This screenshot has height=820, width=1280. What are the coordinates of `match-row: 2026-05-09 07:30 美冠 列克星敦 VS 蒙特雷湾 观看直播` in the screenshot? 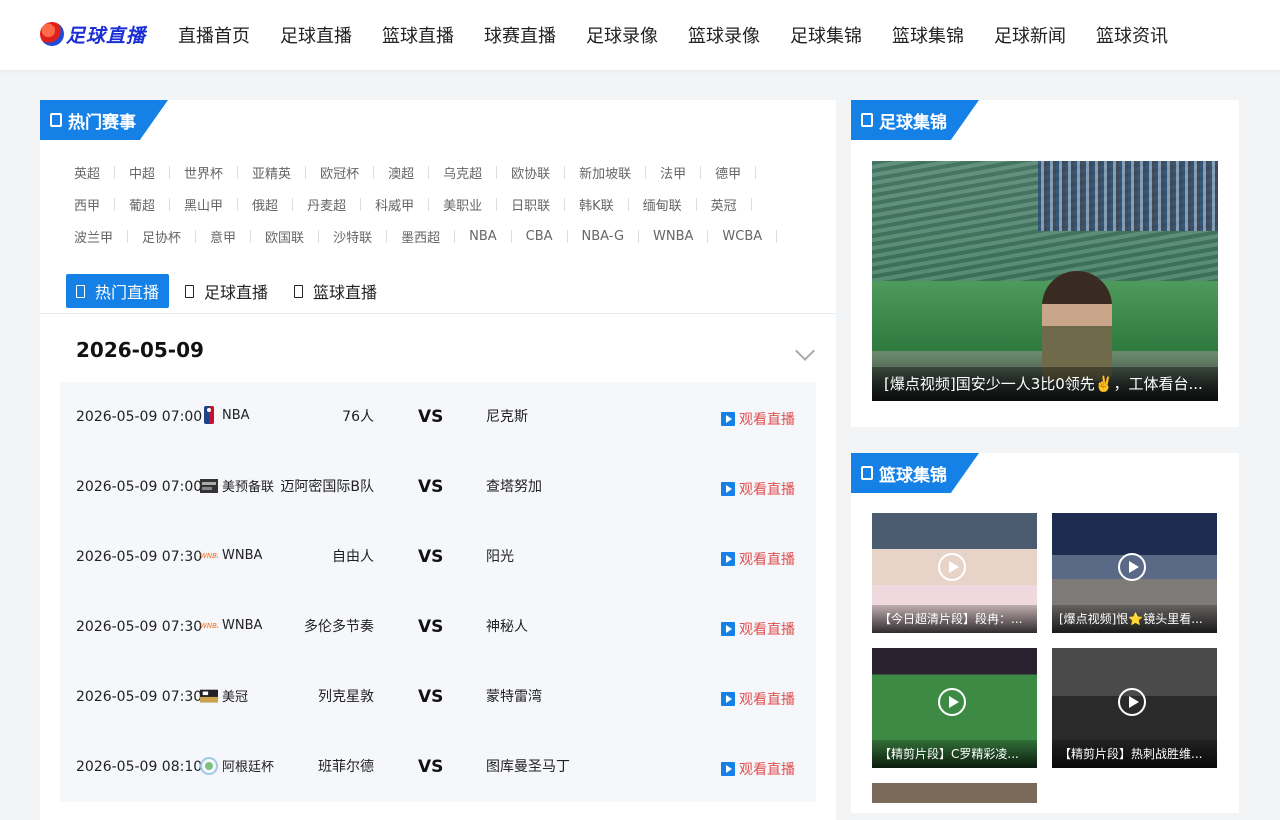 It's located at (438, 697).